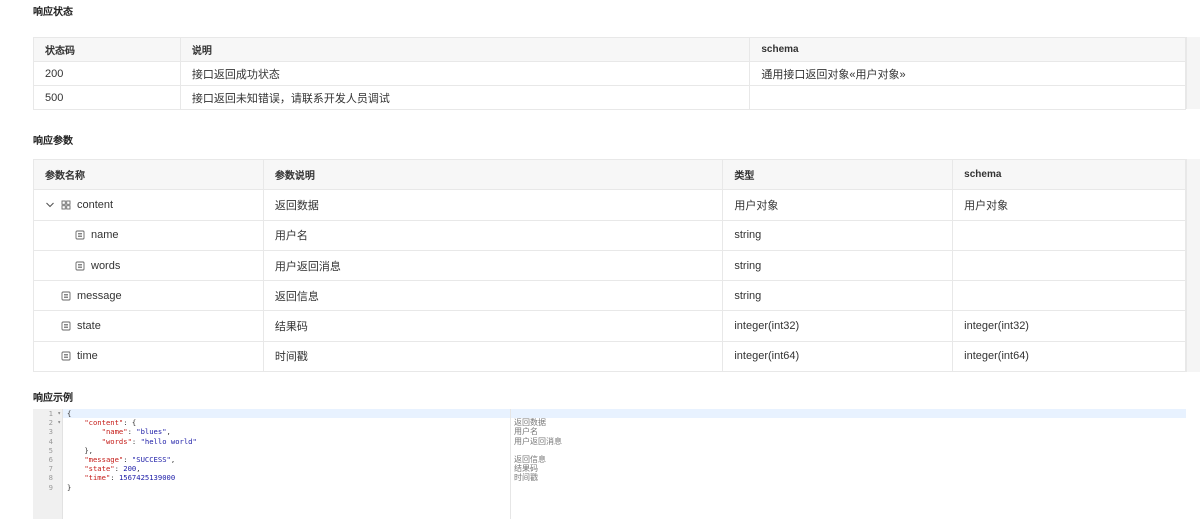 The width and height of the screenshot is (1200, 528). I want to click on line-number: 7, so click(50, 469).